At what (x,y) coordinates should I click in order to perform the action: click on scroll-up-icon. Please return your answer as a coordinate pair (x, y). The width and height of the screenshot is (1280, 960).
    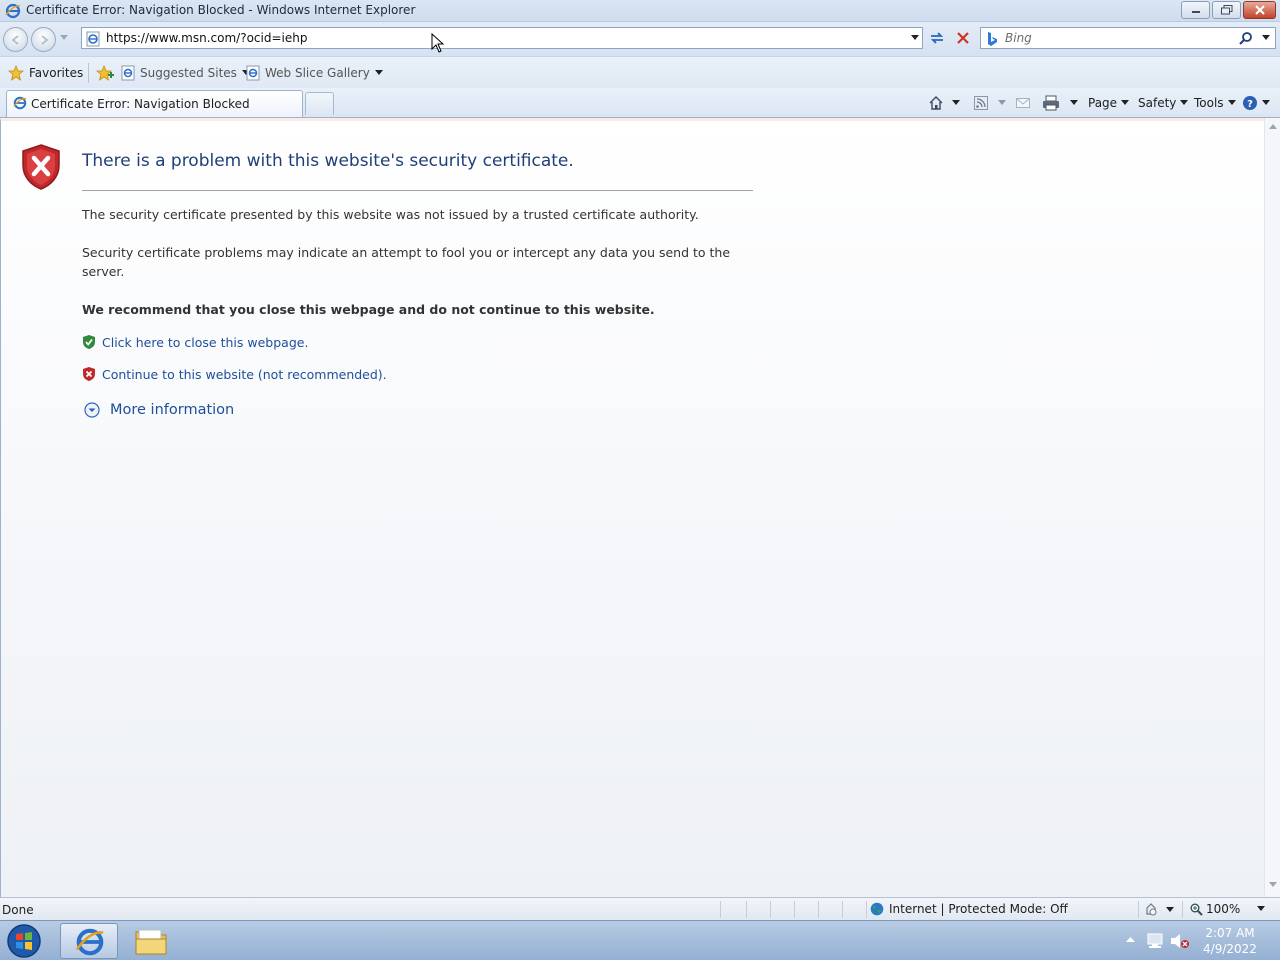
    Looking at the image, I should click on (1273, 127).